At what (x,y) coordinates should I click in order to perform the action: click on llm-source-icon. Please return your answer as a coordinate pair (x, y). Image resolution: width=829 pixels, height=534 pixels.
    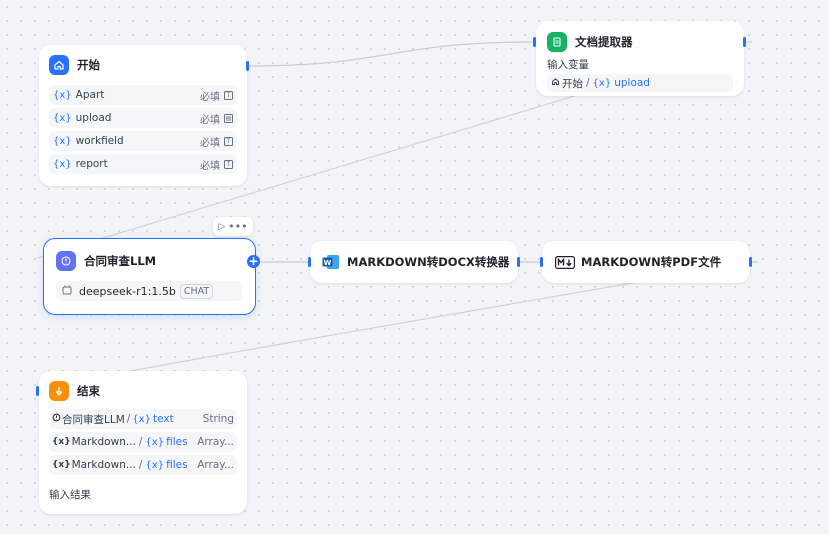
    Looking at the image, I should click on (56, 419).